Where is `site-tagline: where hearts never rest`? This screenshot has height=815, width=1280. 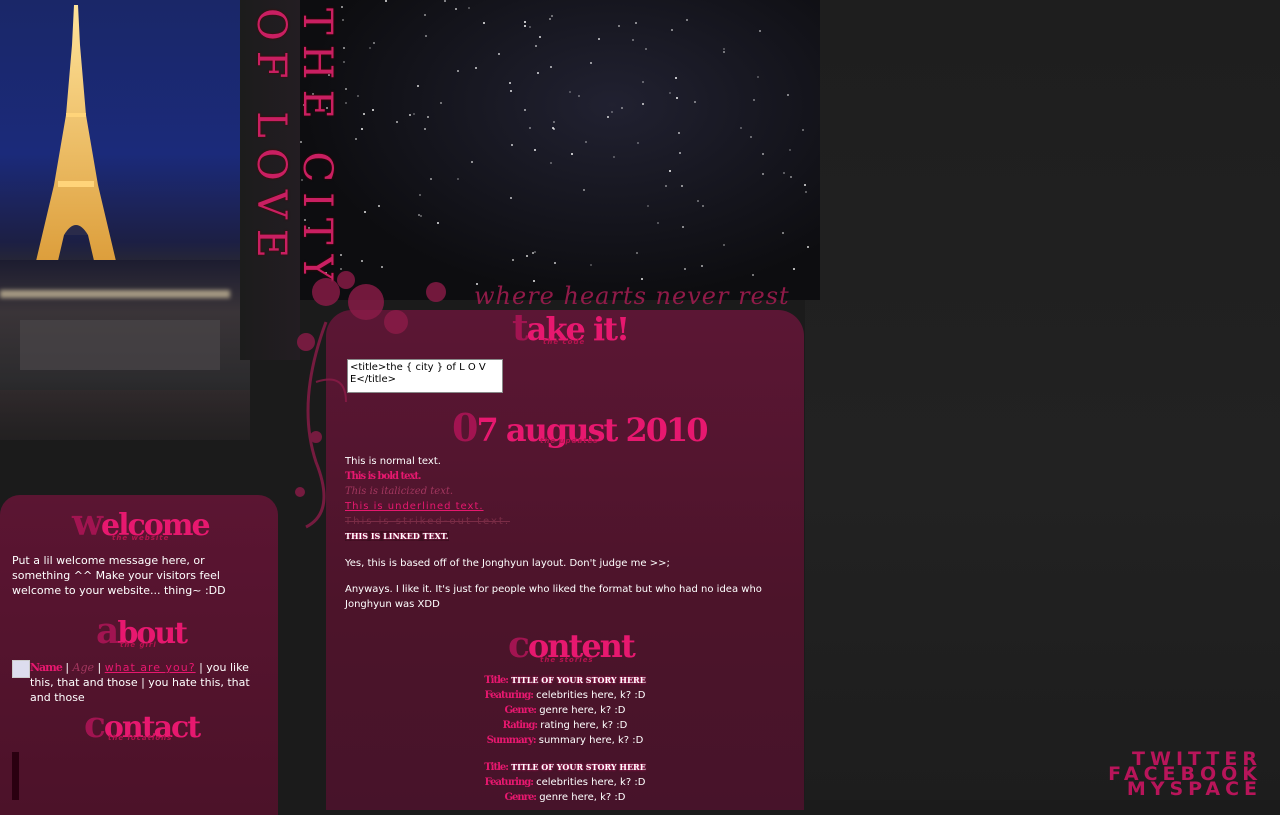 site-tagline: where hearts never rest is located at coordinates (632, 296).